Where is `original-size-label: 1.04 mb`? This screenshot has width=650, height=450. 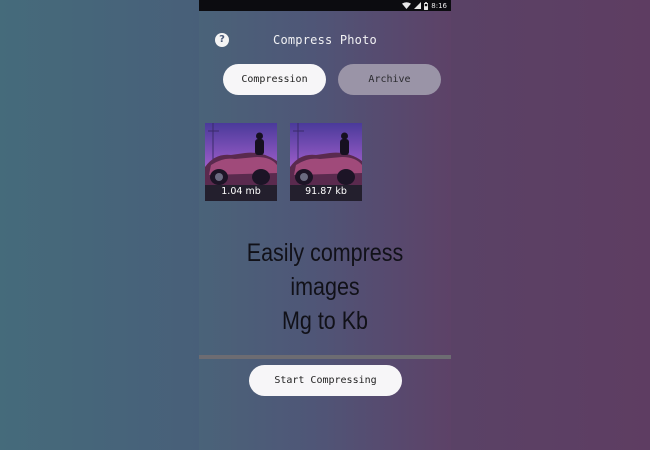
original-size-label: 1.04 mb is located at coordinates (241, 191).